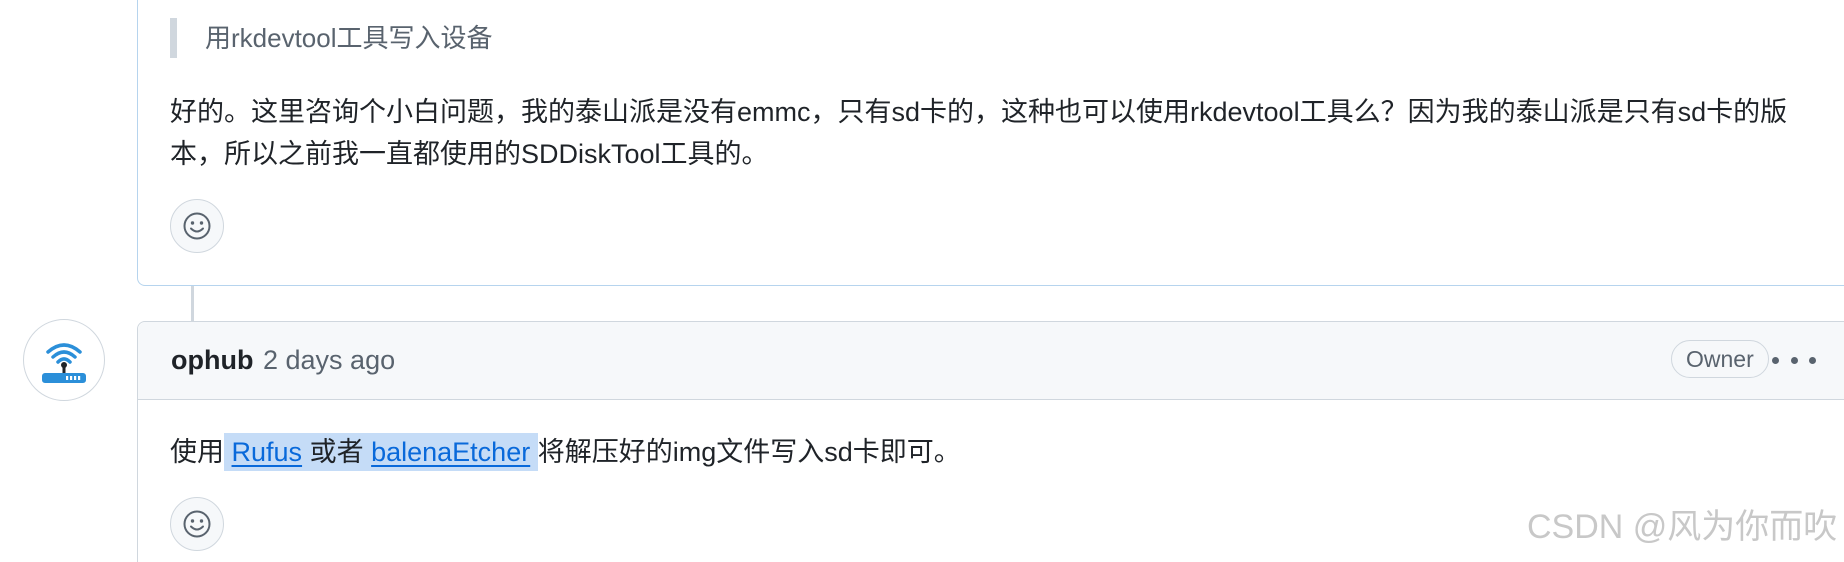 This screenshot has width=1844, height=562. Describe the element at coordinates (329, 360) in the screenshot. I see `comment-timestamp: 2 days ago` at that location.